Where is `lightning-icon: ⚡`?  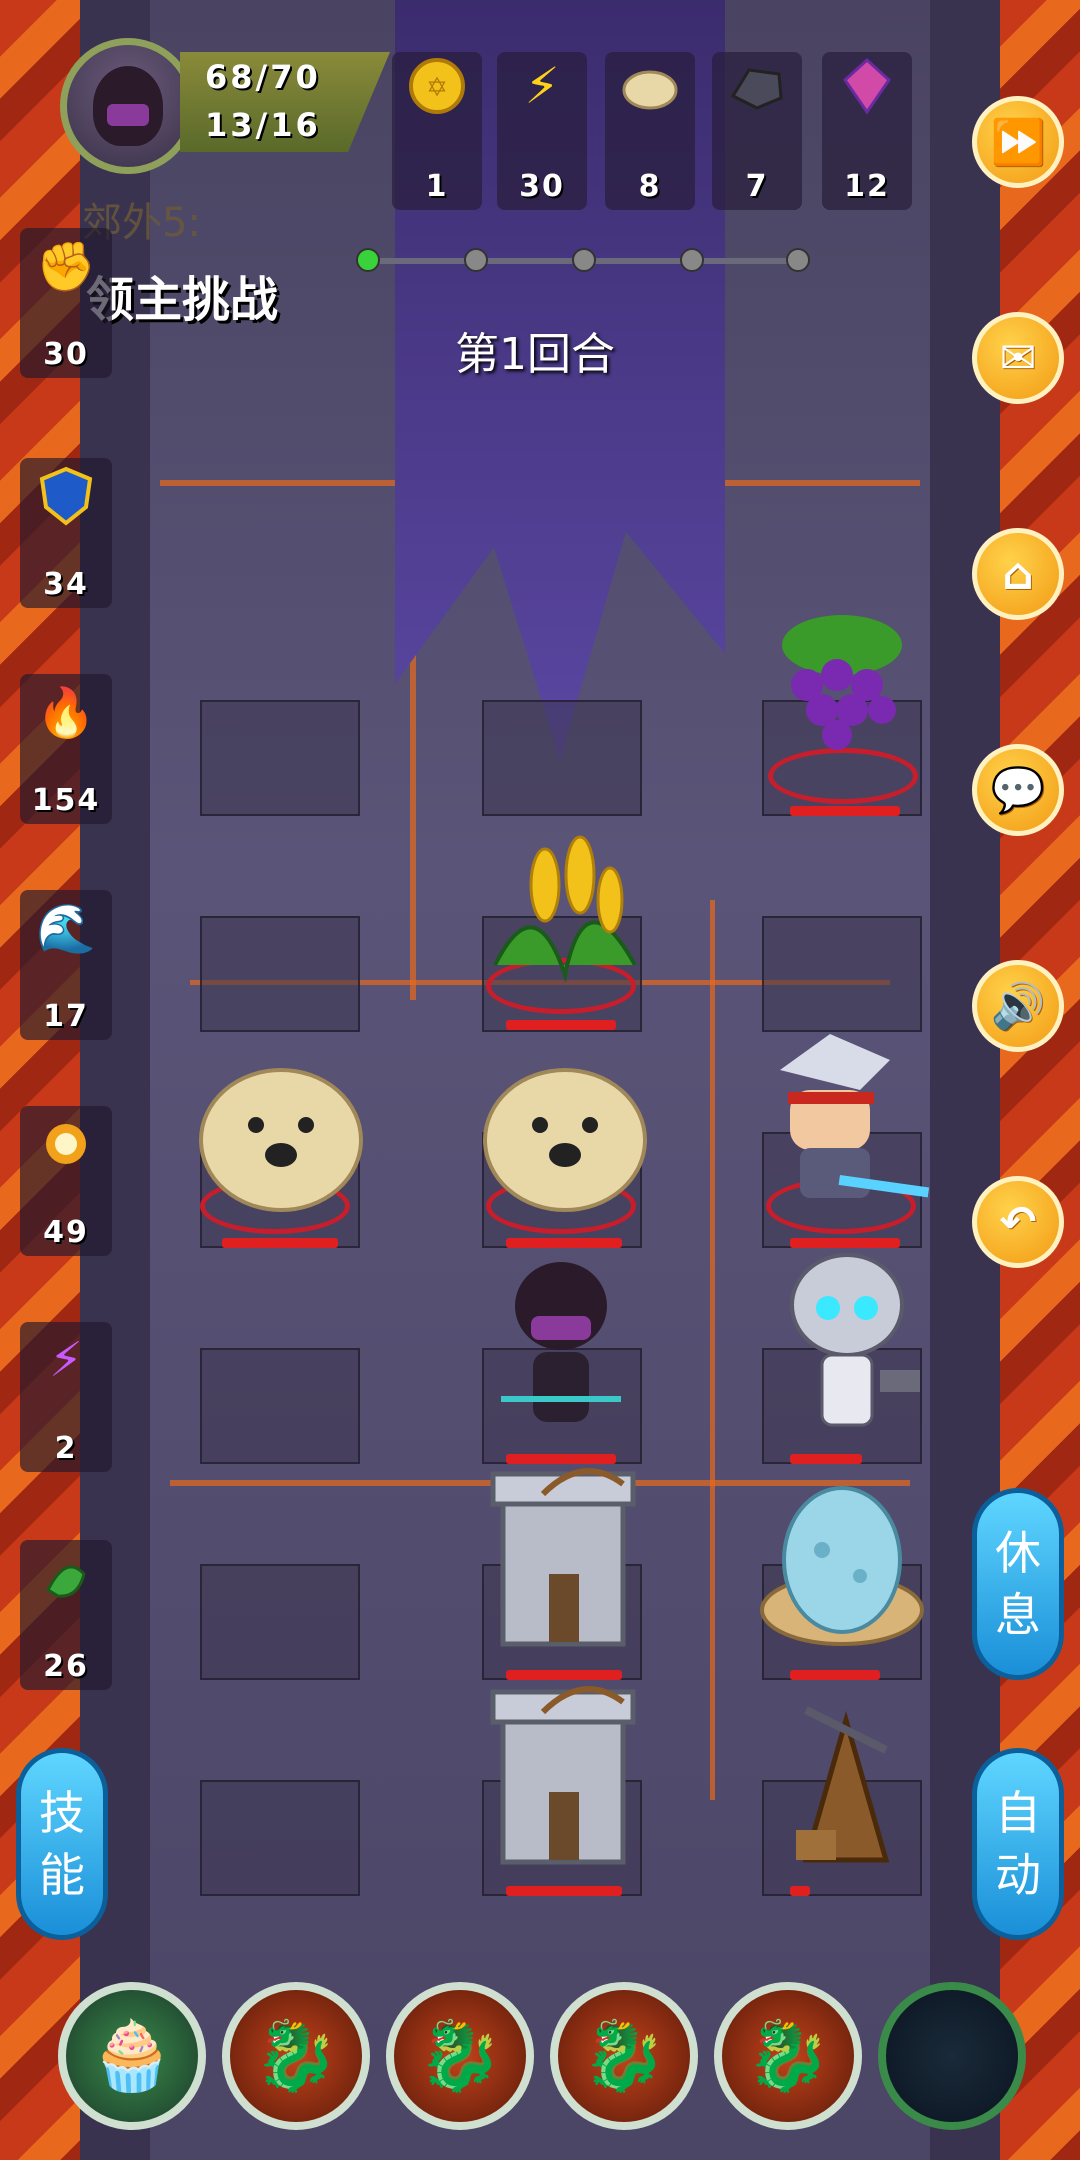 lightning-icon: ⚡ is located at coordinates (542, 86).